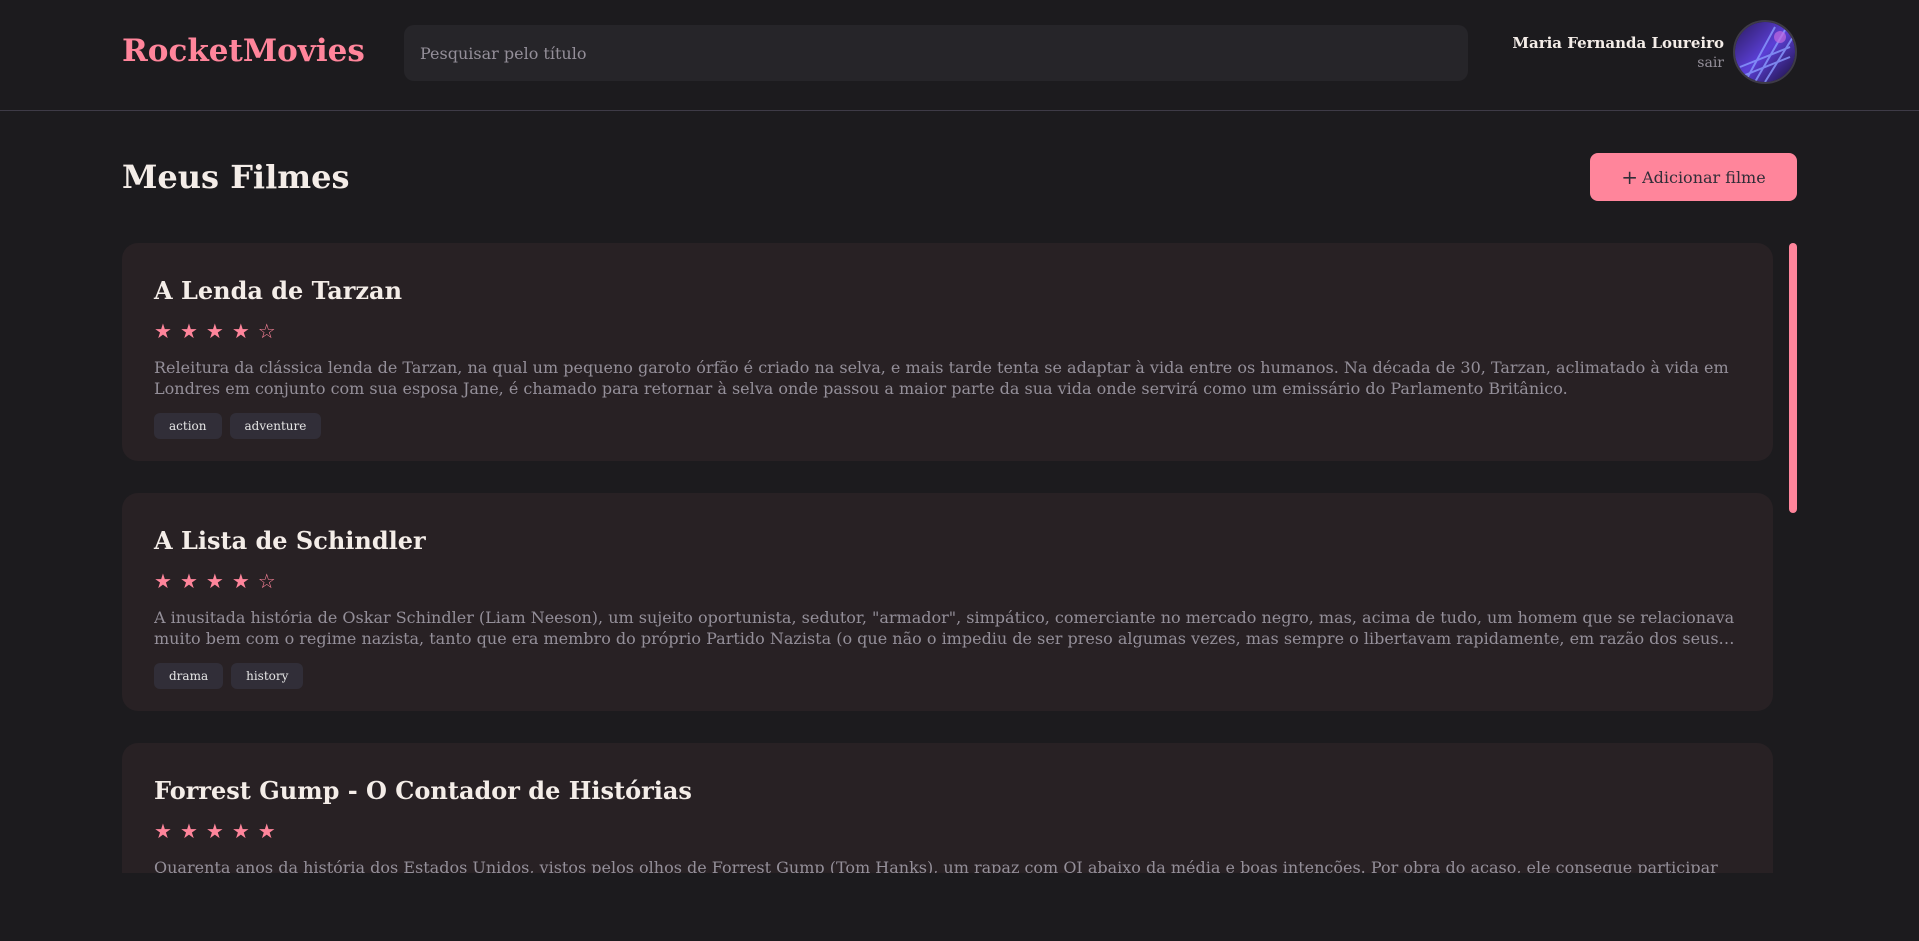  Describe the element at coordinates (267, 676) in the screenshot. I see `tag: history` at that location.